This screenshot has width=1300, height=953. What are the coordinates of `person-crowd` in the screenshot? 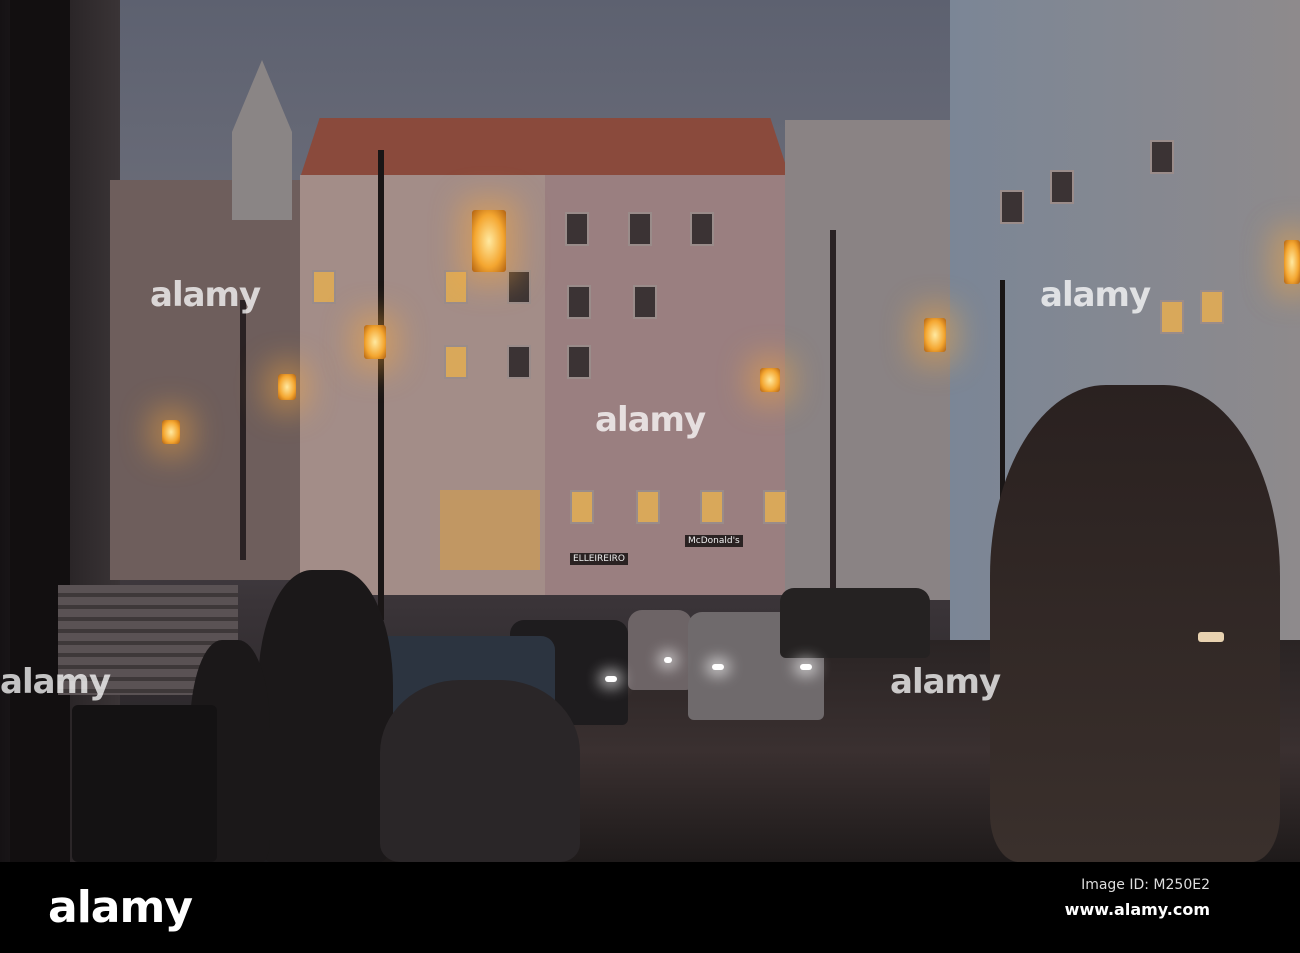 It's located at (480, 771).